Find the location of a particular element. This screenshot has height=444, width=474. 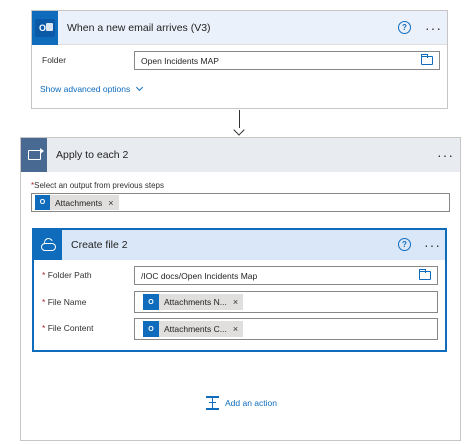

select-output-label-text: Select an output from previous steps is located at coordinates (99, 185).